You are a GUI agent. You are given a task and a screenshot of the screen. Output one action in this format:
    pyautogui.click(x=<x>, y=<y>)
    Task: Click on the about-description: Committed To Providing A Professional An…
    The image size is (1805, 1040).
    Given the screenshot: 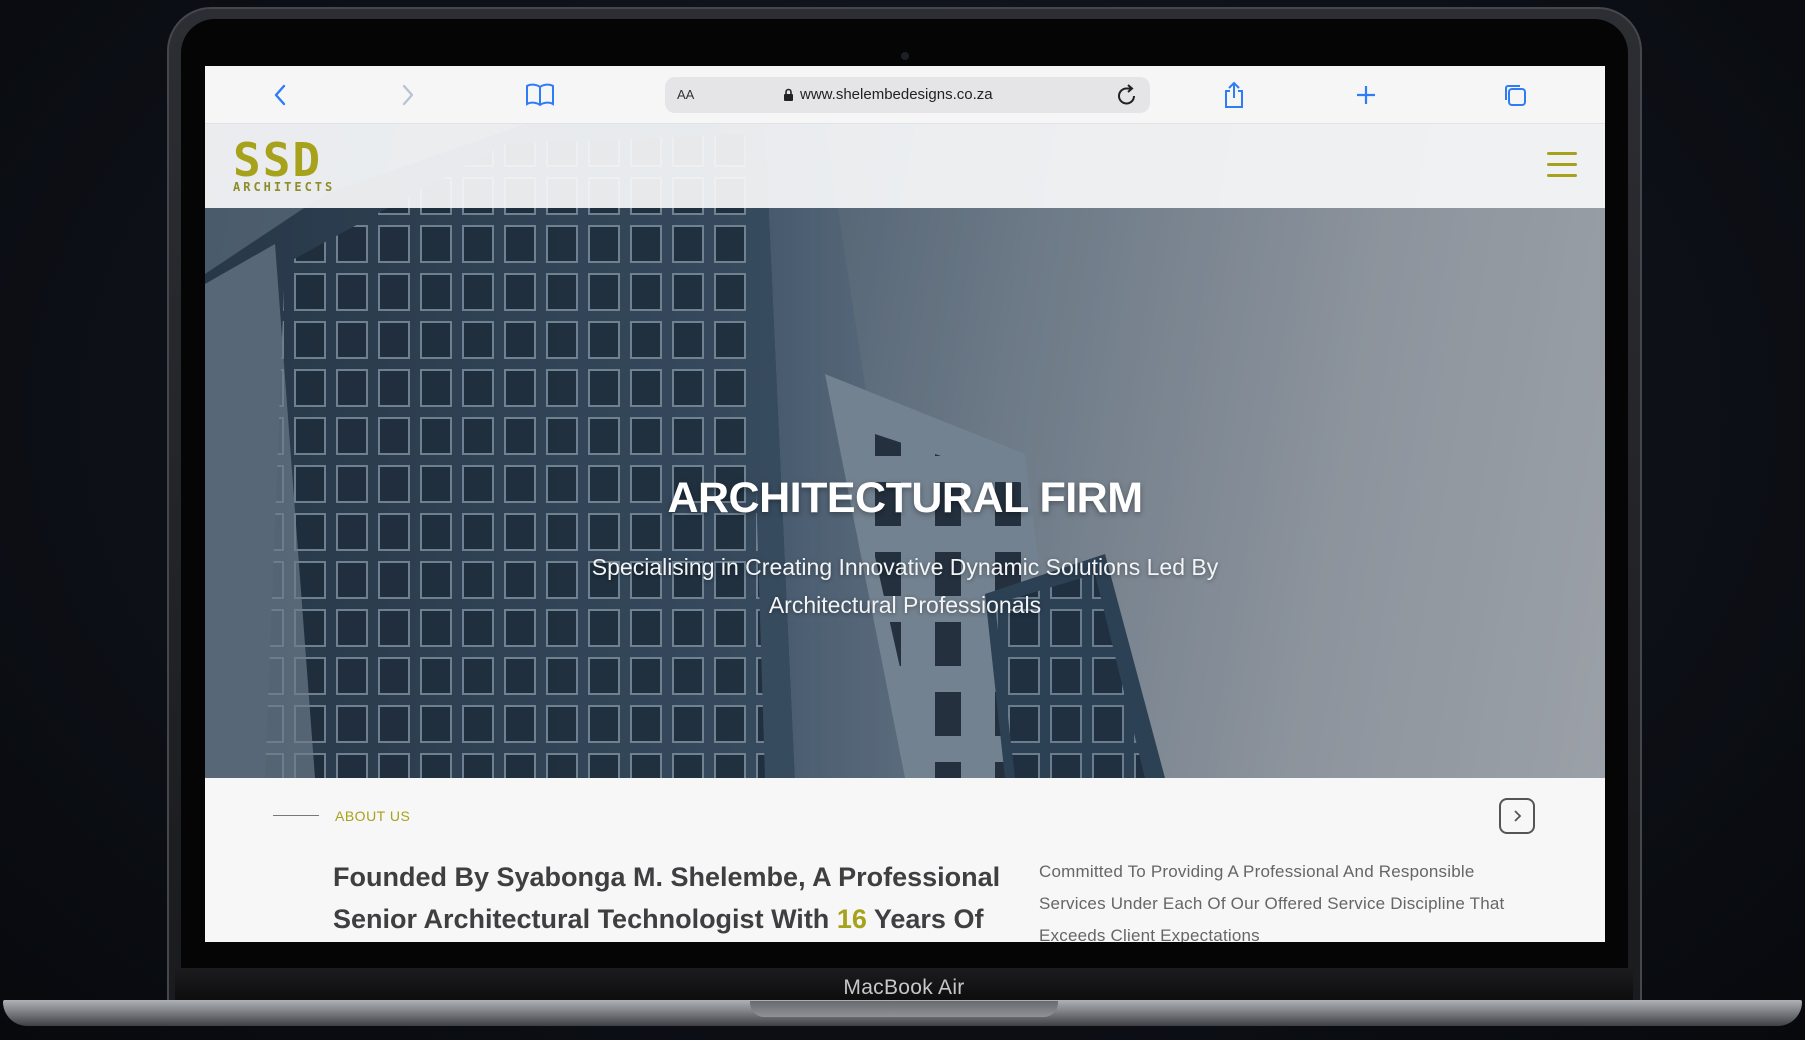 What is the action you would take?
    pyautogui.click(x=1272, y=902)
    